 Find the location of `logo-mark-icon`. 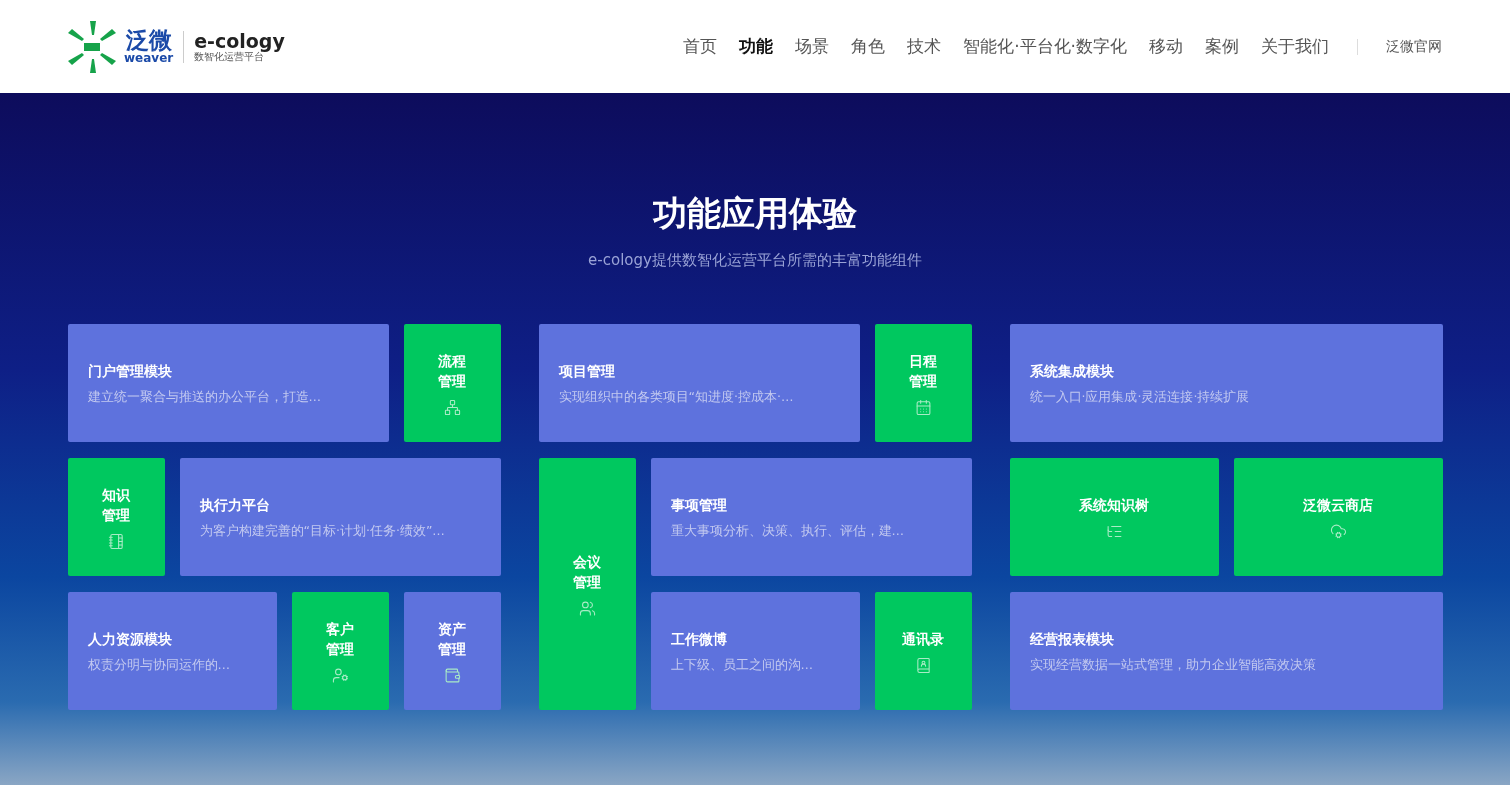

logo-mark-icon is located at coordinates (92, 46).